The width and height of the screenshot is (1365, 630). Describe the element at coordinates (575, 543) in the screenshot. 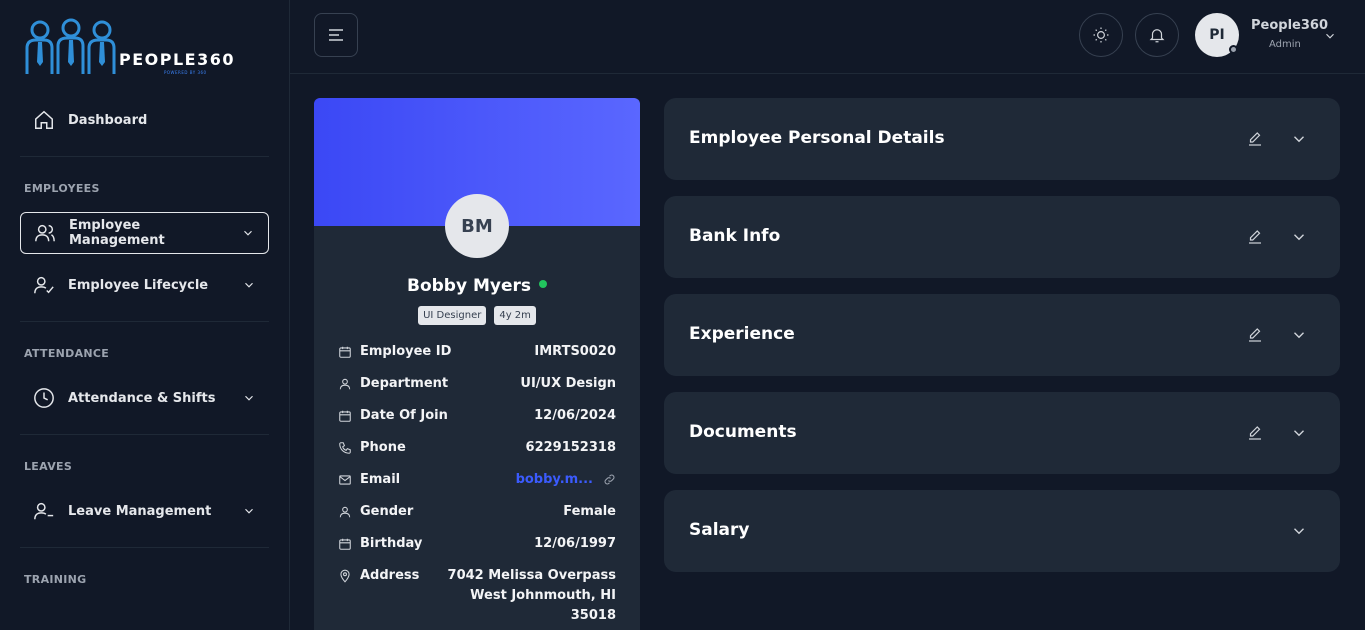

I see `detail-value: 12/06/1997` at that location.